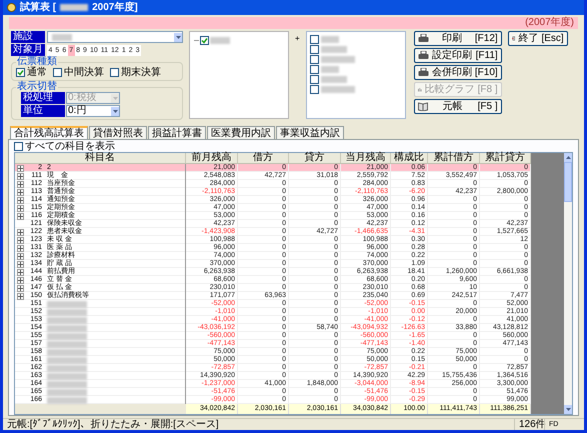 The image size is (587, 433). I want to click on field-label: 単位, so click(43, 111).